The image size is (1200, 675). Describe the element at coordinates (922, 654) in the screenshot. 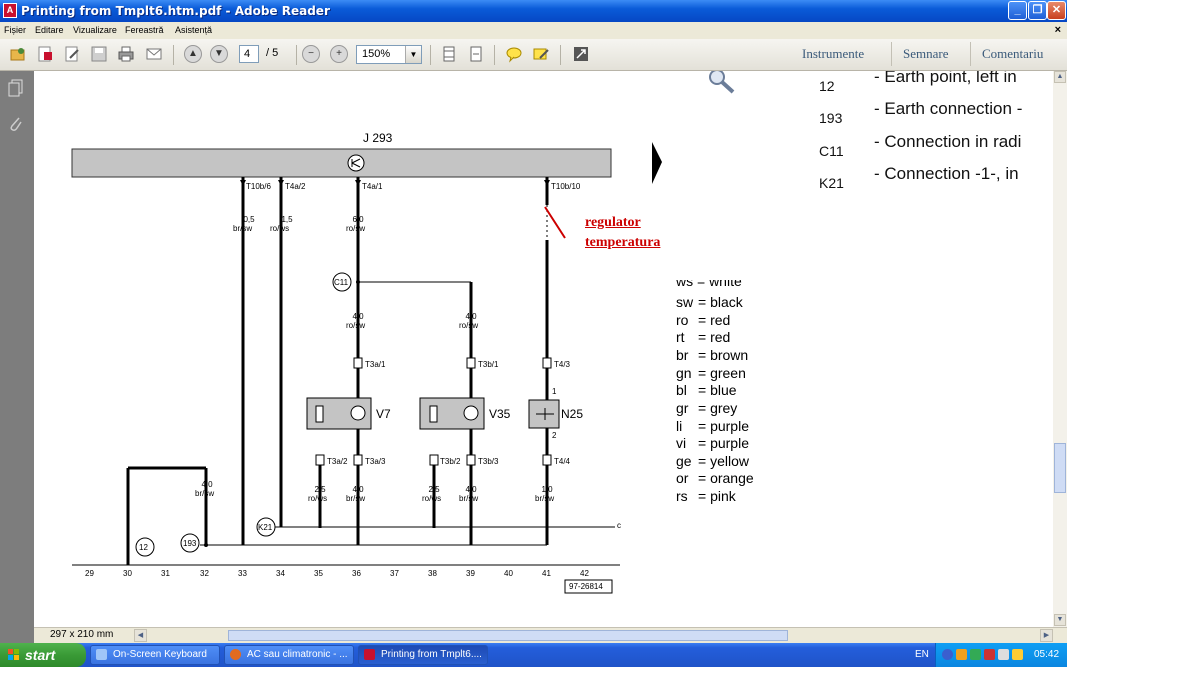

I see `language-indicator: EN` at that location.